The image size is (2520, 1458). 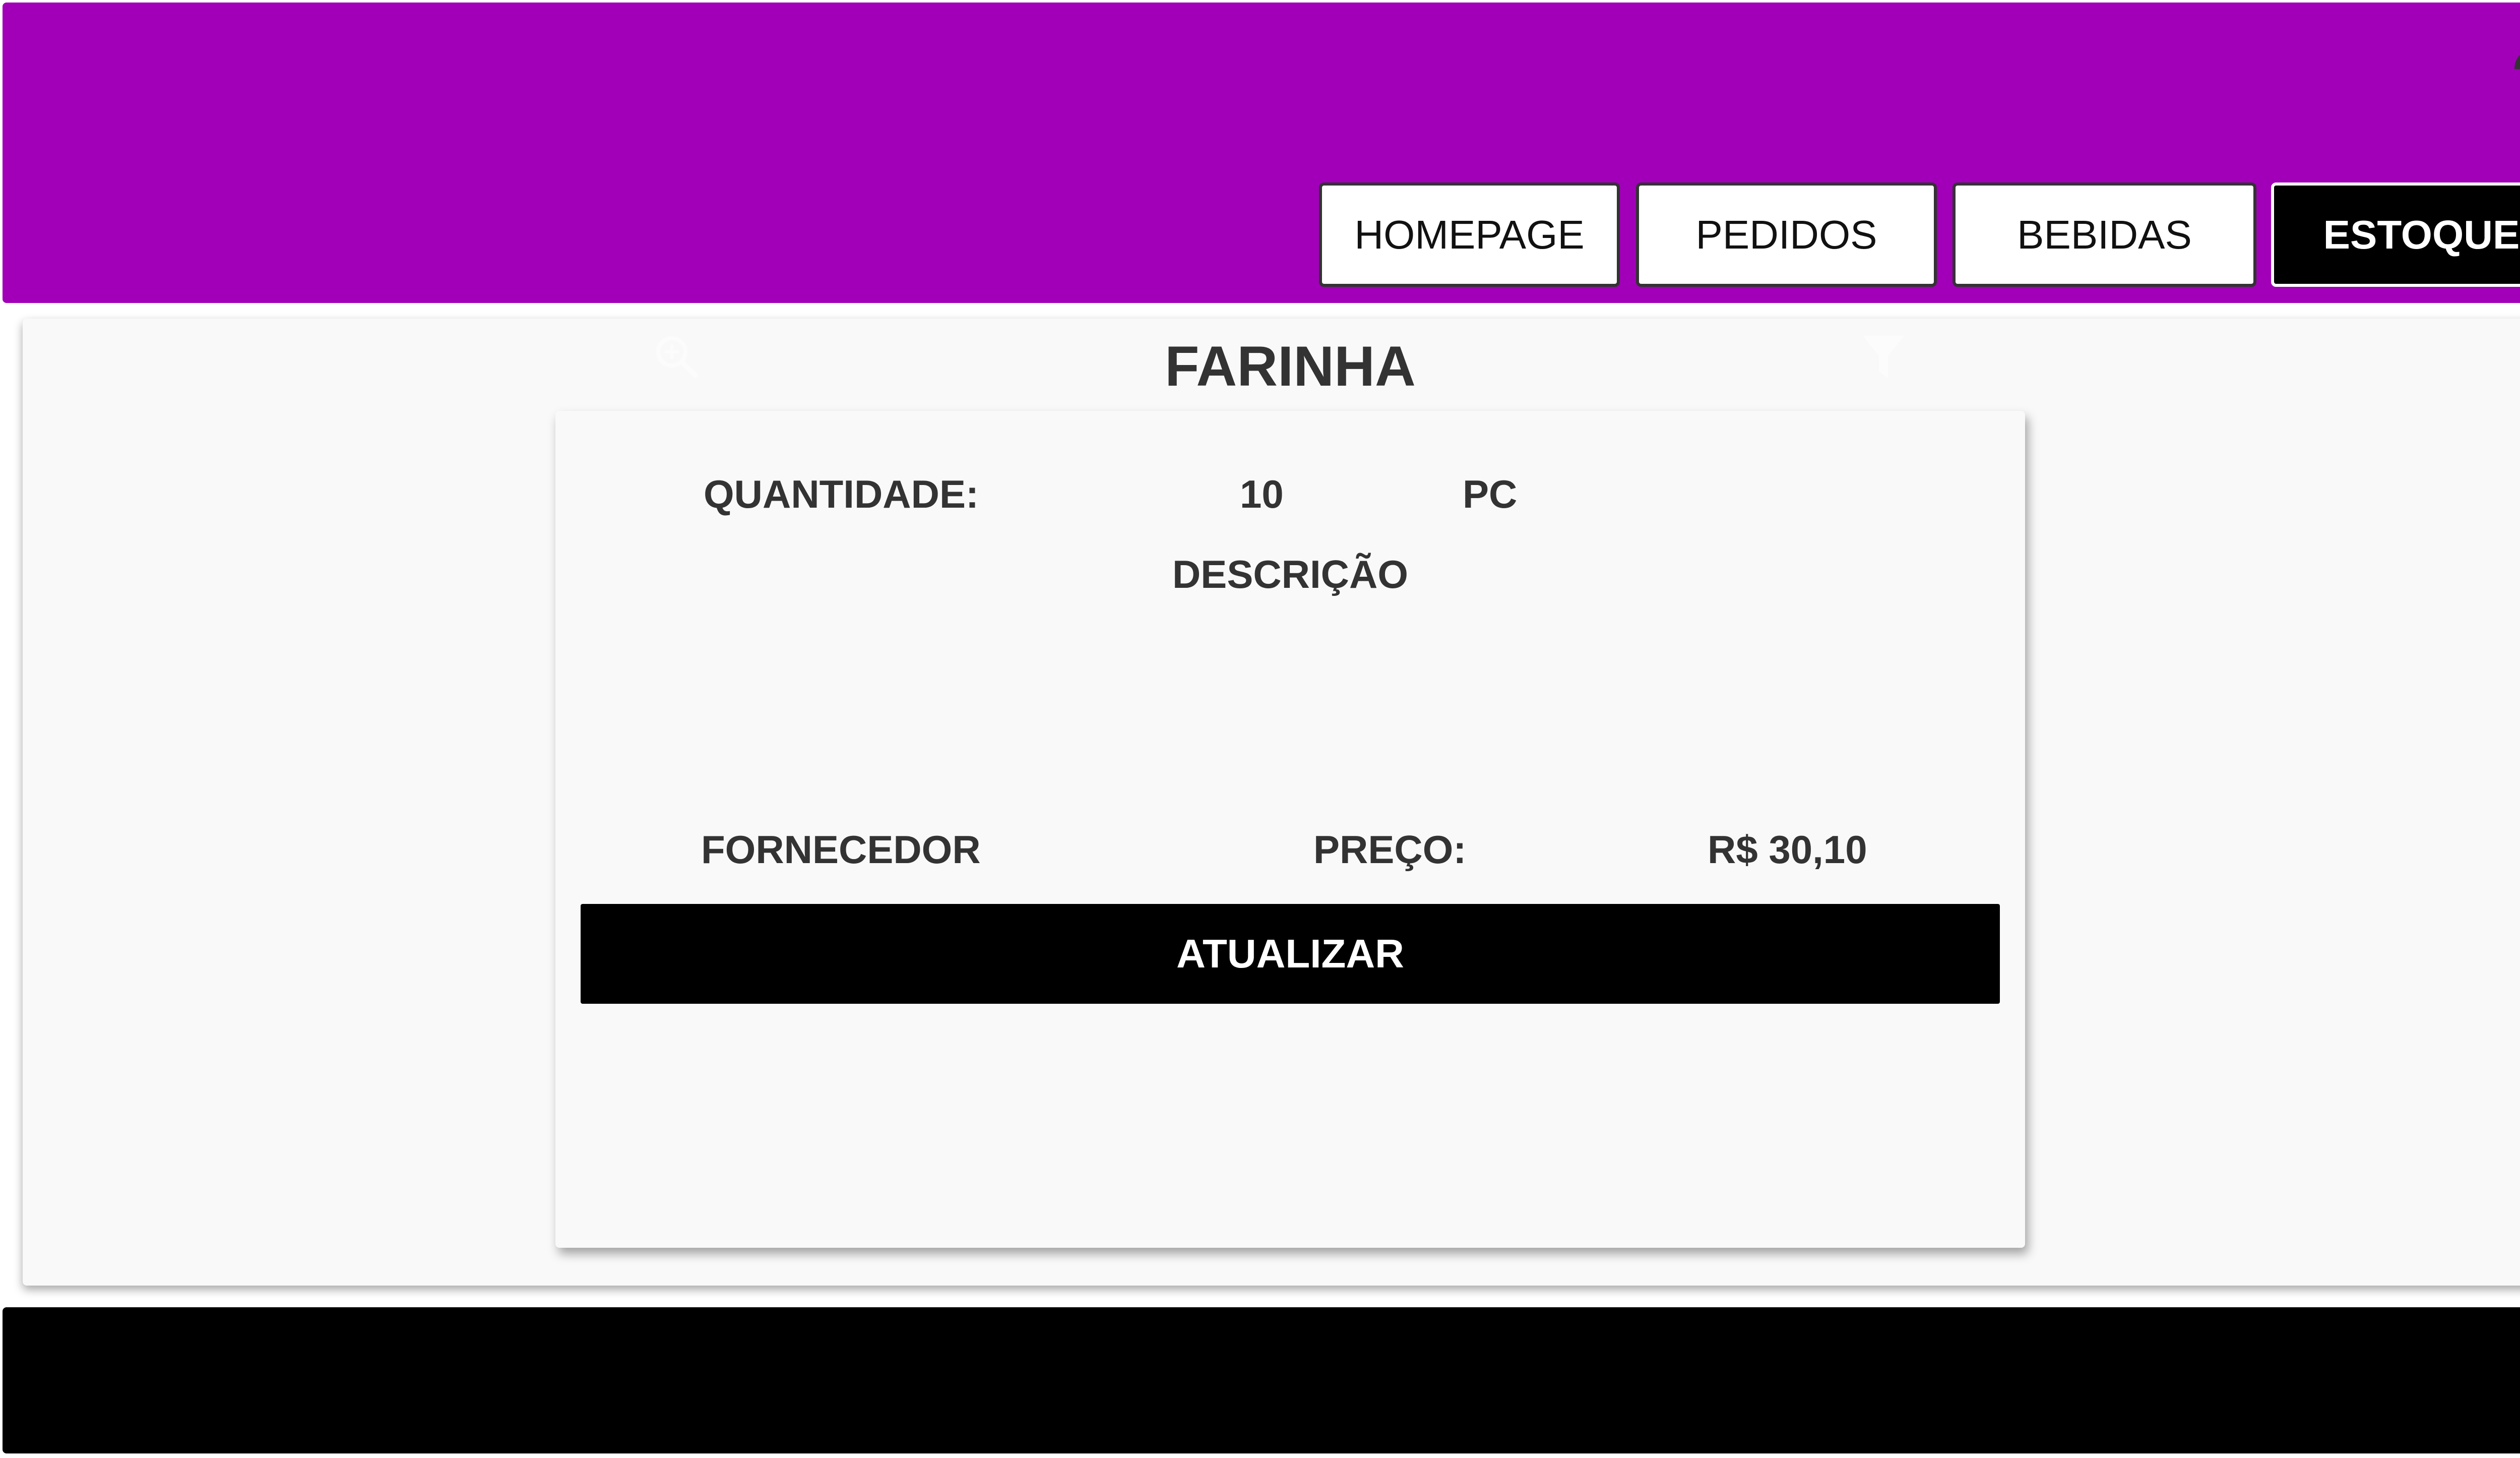 I want to click on page-title: FARINHA, so click(x=1291, y=366).